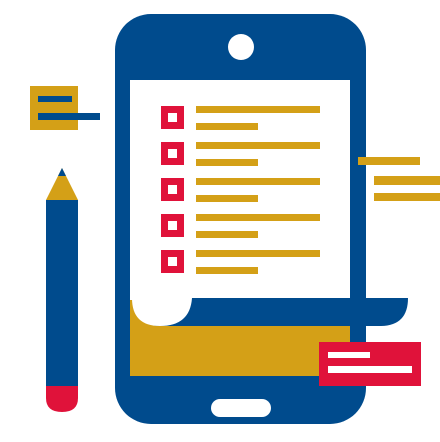 This screenshot has height=442, width=440. I want to click on side-lines, so click(399, 179).